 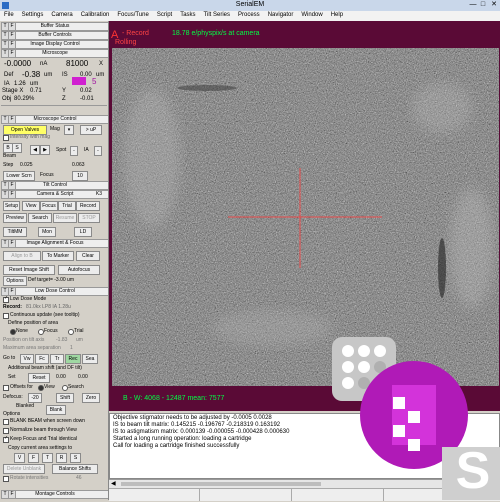 I want to click on step-value-1: 0.025, so click(x=26, y=165).